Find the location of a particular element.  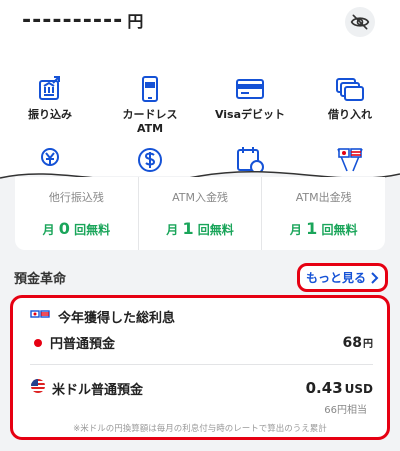

stat-value: 月 0 回無料 is located at coordinates (76, 228).